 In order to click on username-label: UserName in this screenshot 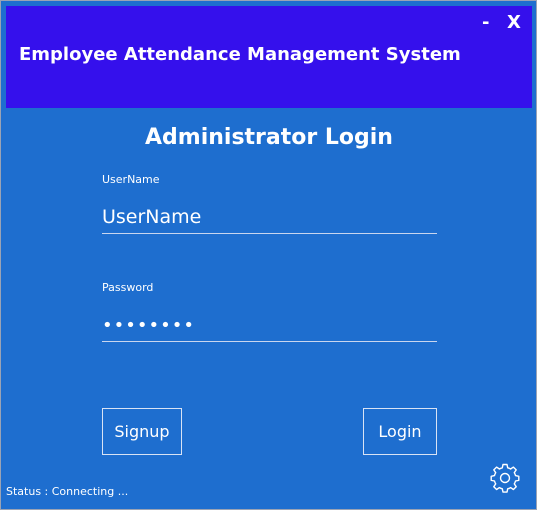, I will do `click(131, 179)`.